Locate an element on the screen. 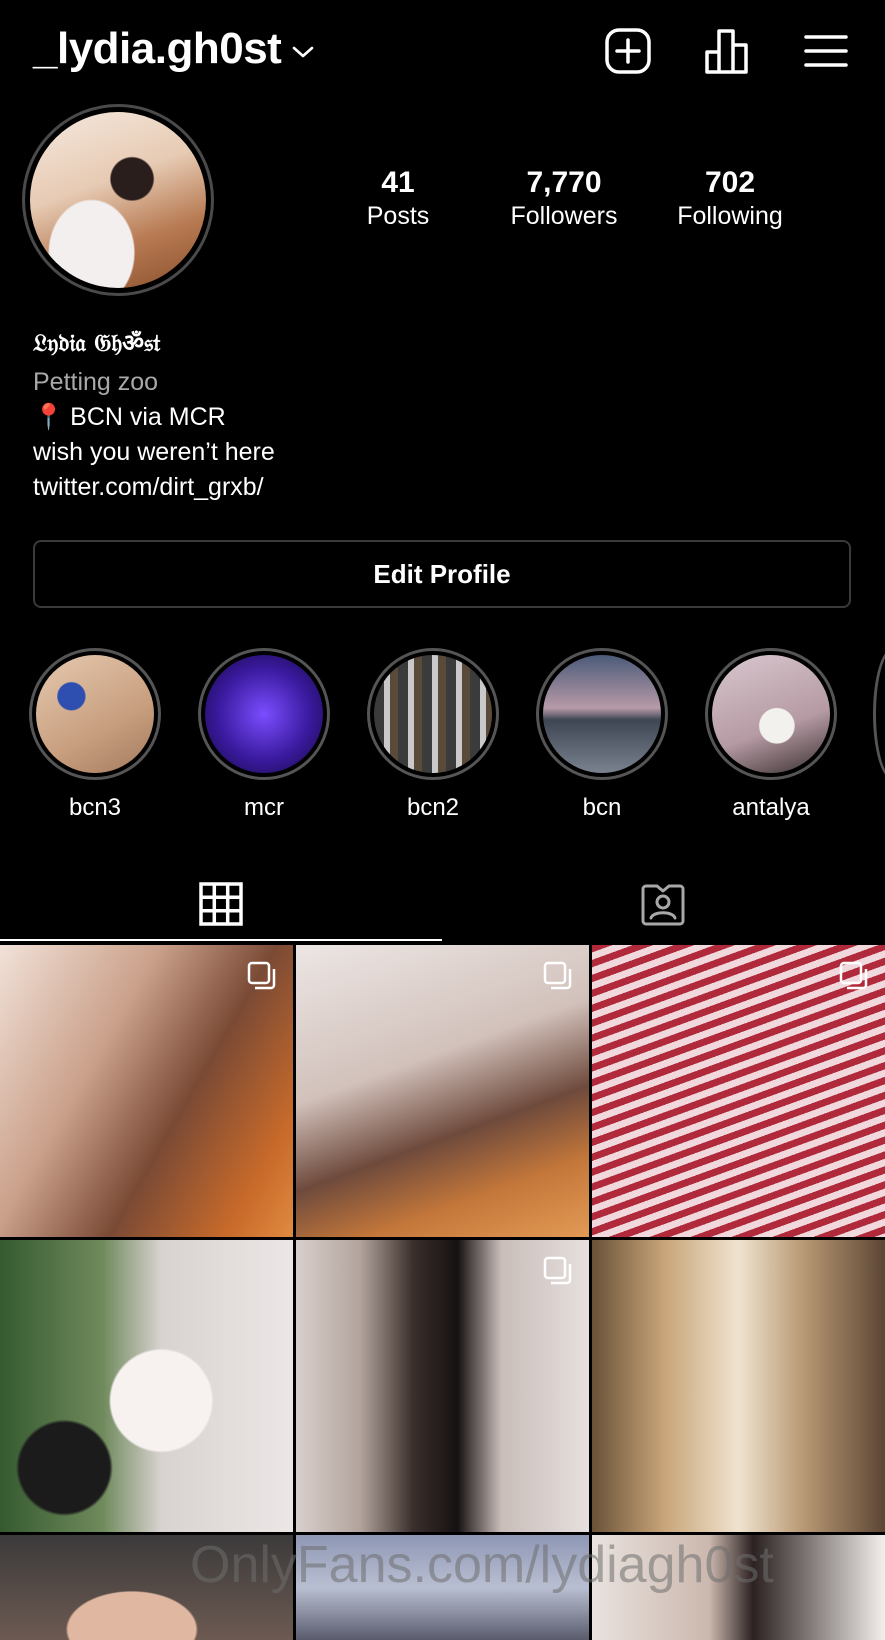  bio-location: 📍 BCN via MCR is located at coordinates (129, 417).